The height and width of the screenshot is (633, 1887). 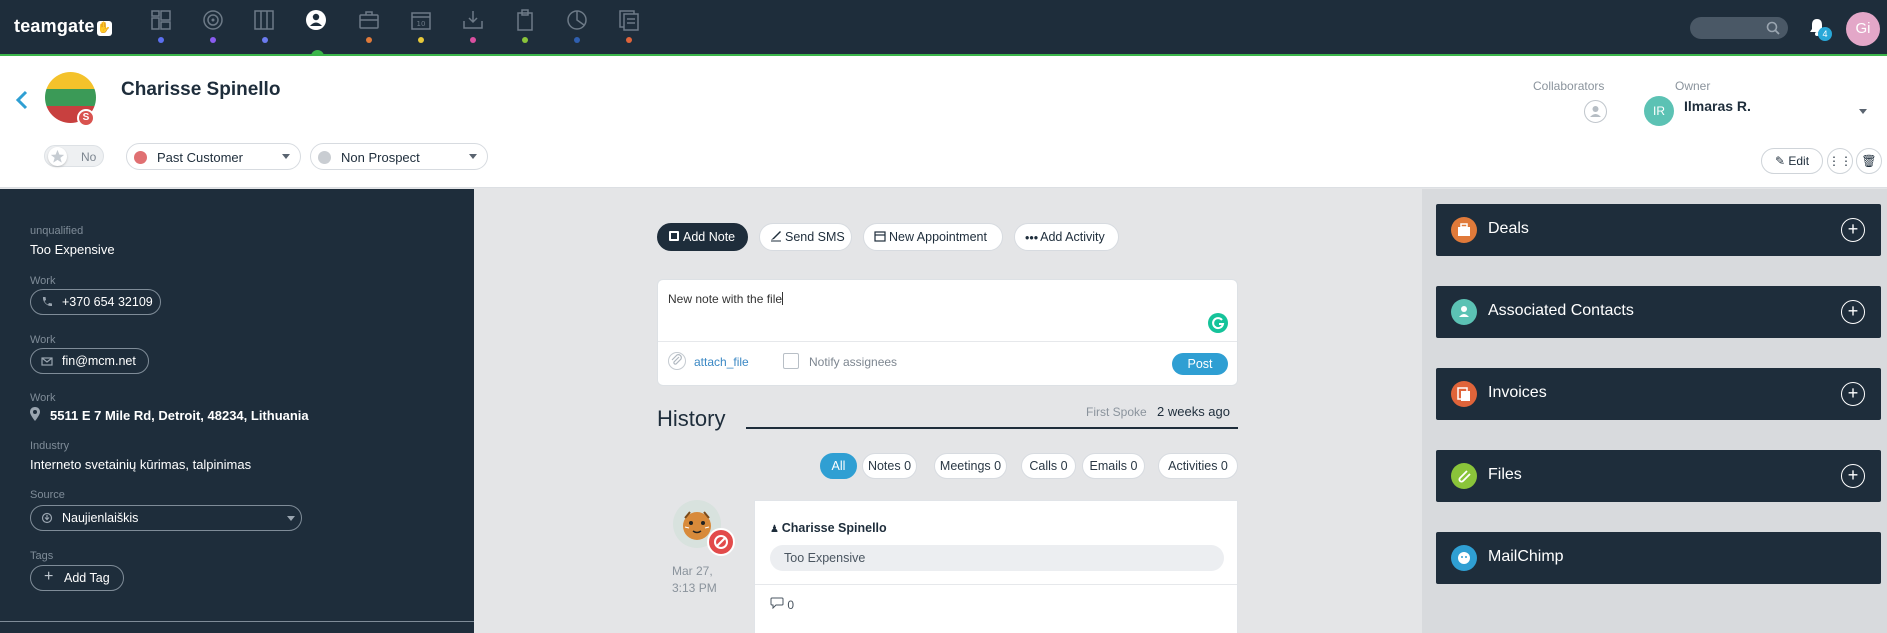 What do you see at coordinates (380, 157) in the screenshot?
I see `prospect-select-value: Non Prospect` at bounding box center [380, 157].